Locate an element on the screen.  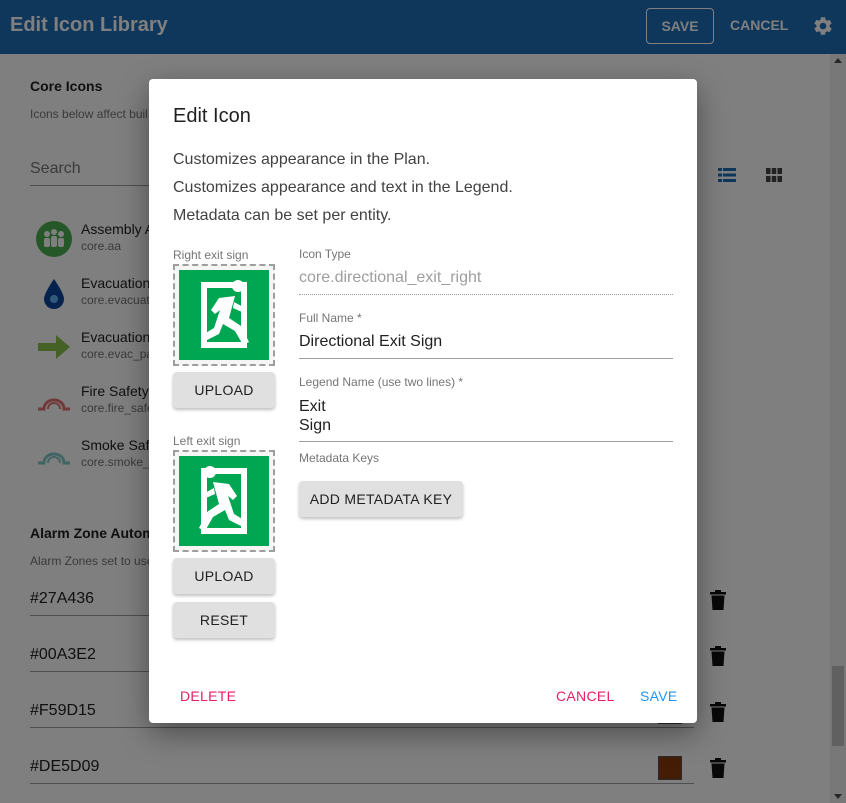
dialog-description: Metadata can be set per entity. is located at coordinates (282, 215).